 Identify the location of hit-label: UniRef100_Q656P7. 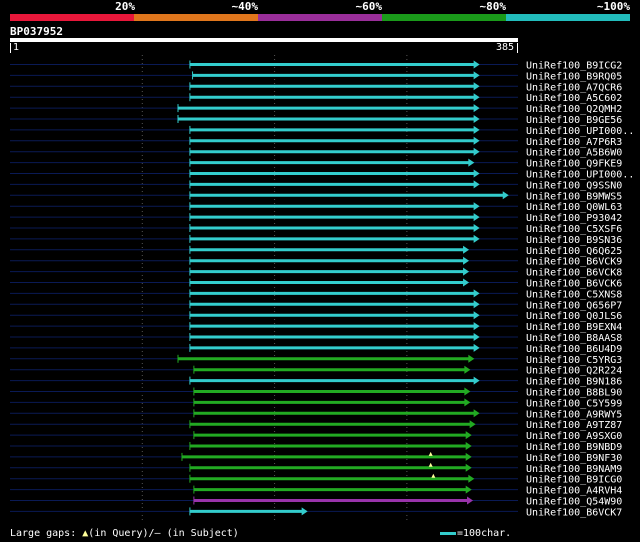
(574, 305).